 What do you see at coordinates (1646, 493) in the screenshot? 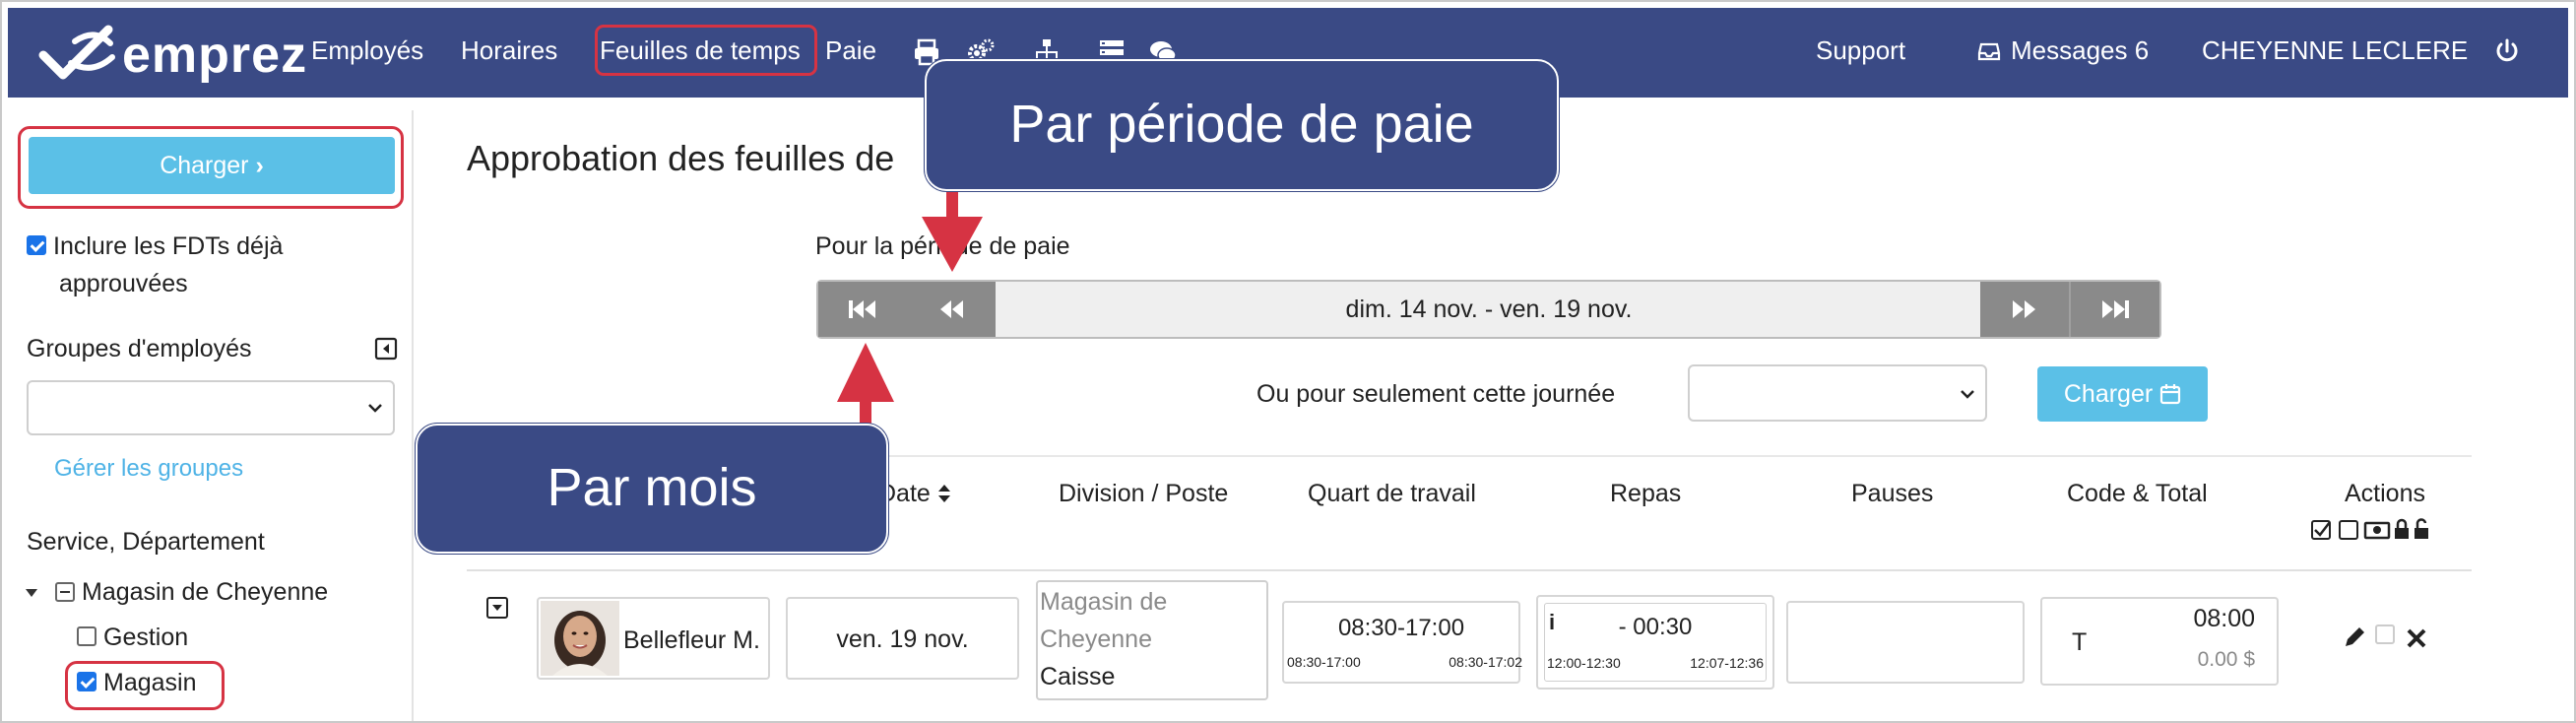
I see `header-meal: Repas` at bounding box center [1646, 493].